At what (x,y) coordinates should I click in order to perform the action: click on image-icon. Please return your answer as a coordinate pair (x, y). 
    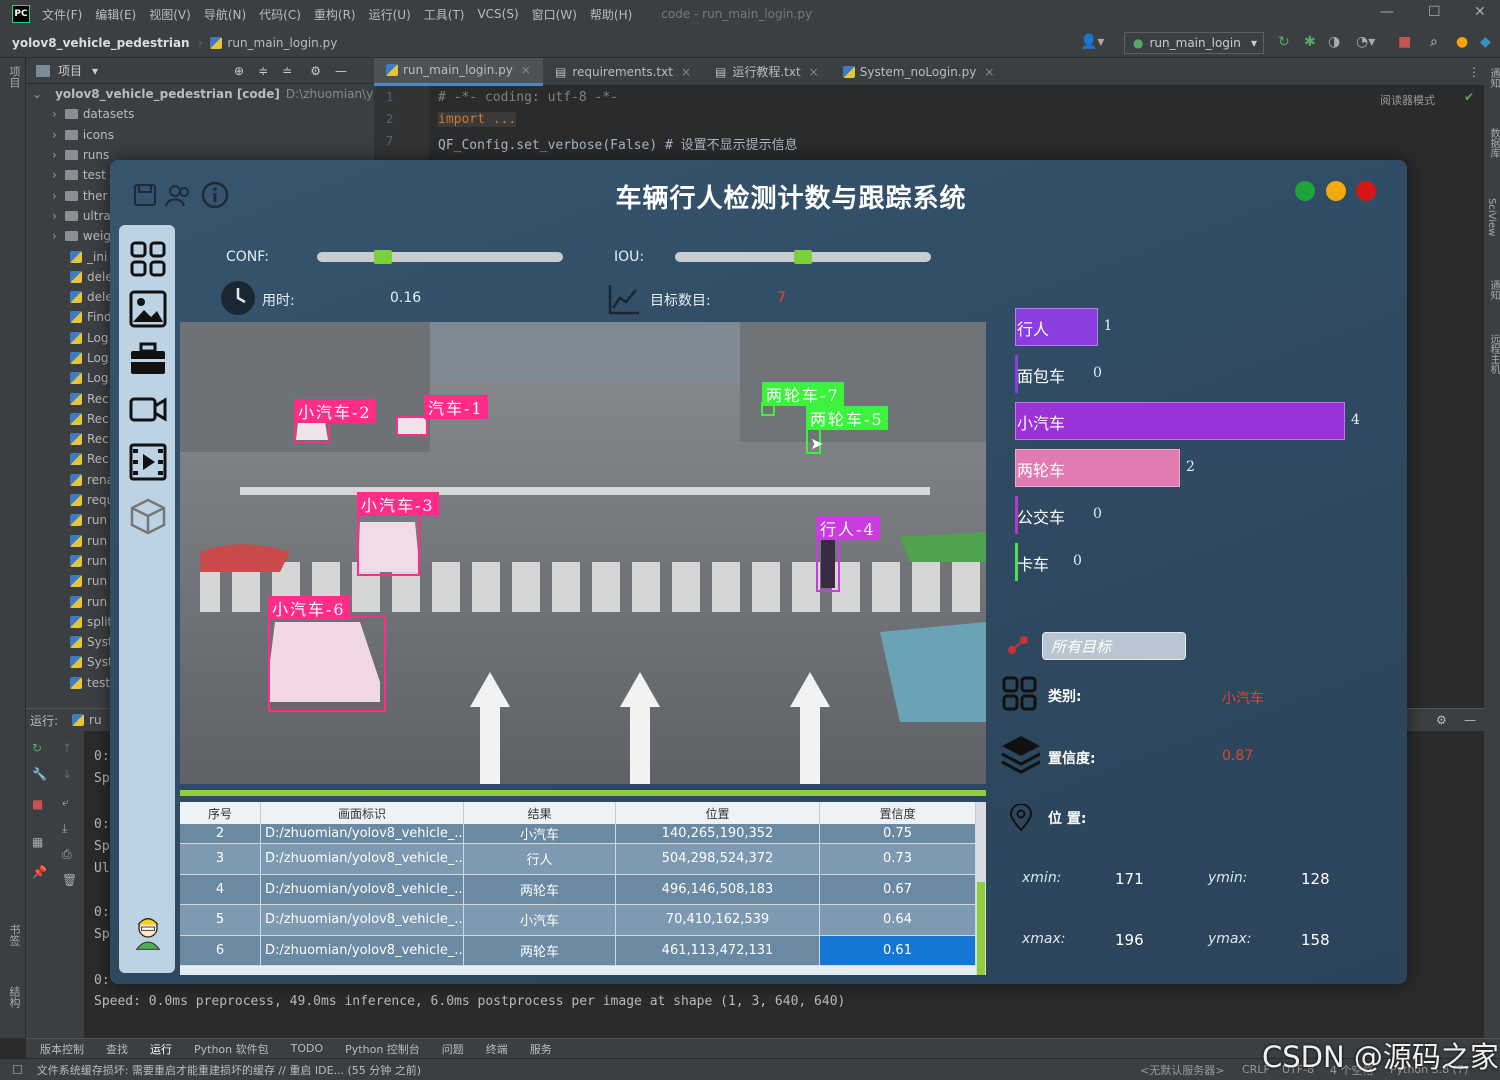
    Looking at the image, I should click on (148, 309).